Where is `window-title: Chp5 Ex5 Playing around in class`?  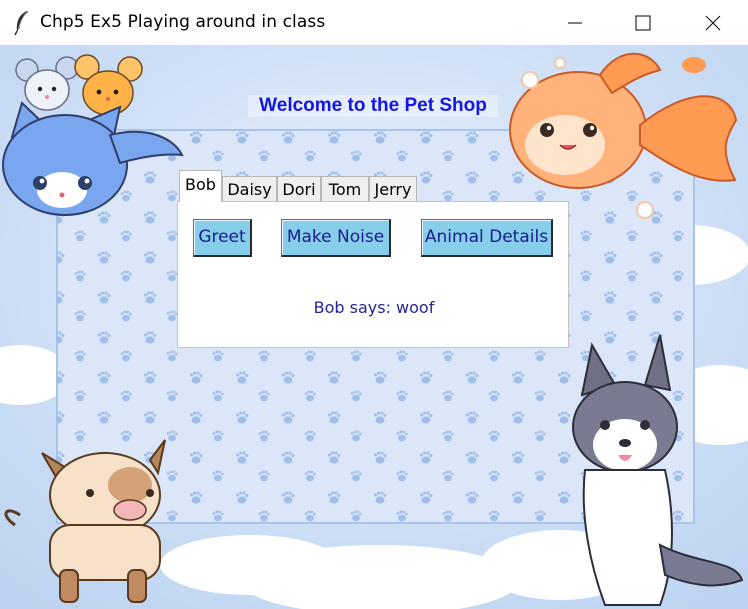
window-title: Chp5 Ex5 Playing around in class is located at coordinates (183, 22).